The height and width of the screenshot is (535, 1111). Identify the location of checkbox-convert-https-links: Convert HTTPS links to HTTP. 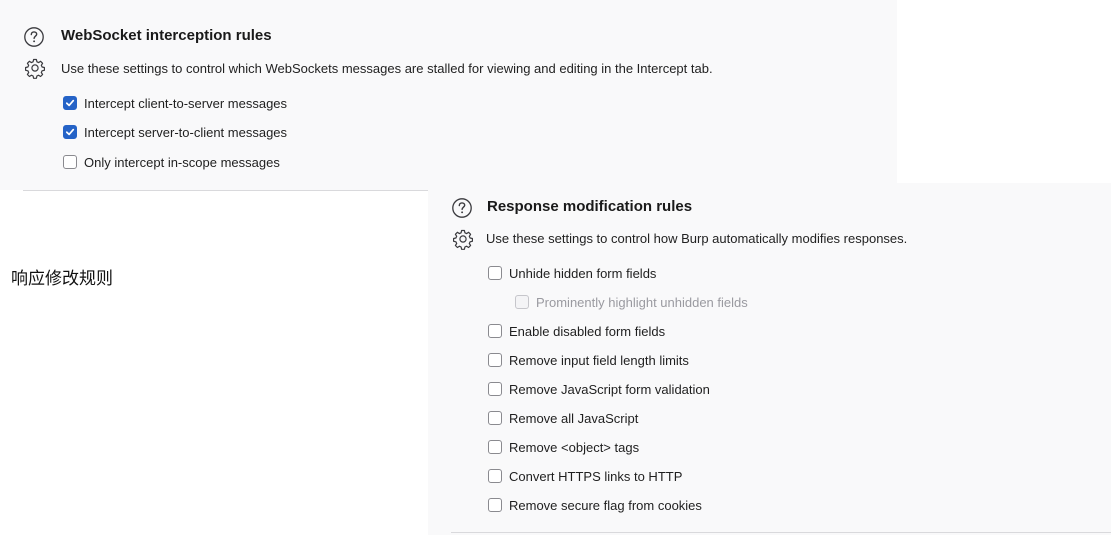
(585, 476).